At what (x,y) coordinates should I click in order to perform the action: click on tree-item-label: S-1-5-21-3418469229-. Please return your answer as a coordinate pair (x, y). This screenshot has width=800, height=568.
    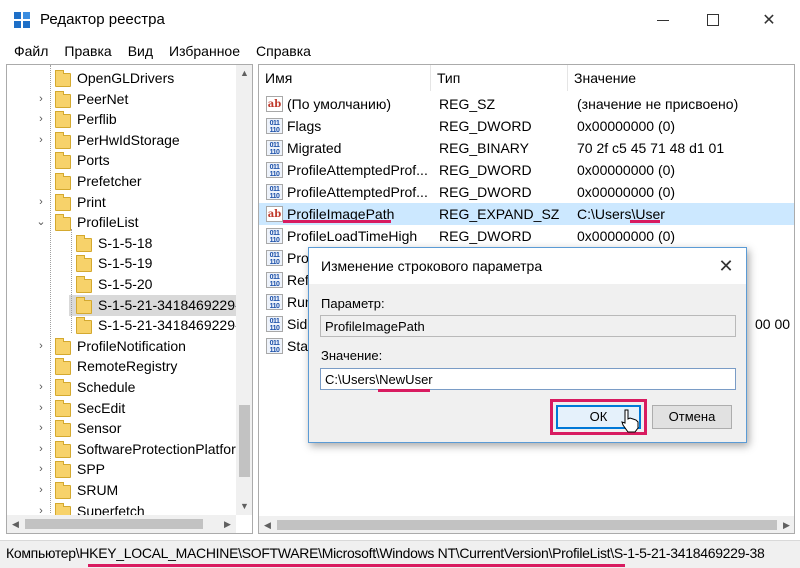
    Looking at the image, I should click on (169, 304).